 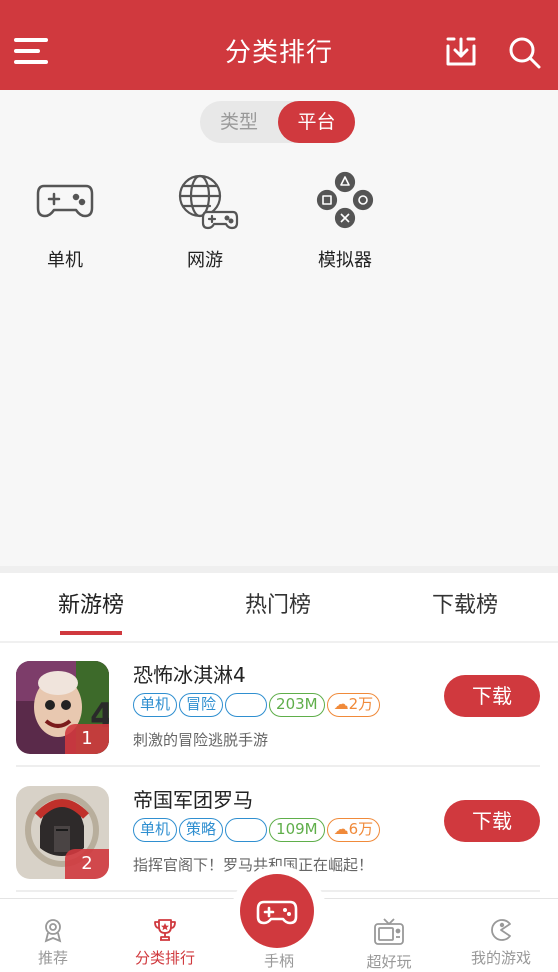 I want to click on tag-size: 109M, so click(x=297, y=830).